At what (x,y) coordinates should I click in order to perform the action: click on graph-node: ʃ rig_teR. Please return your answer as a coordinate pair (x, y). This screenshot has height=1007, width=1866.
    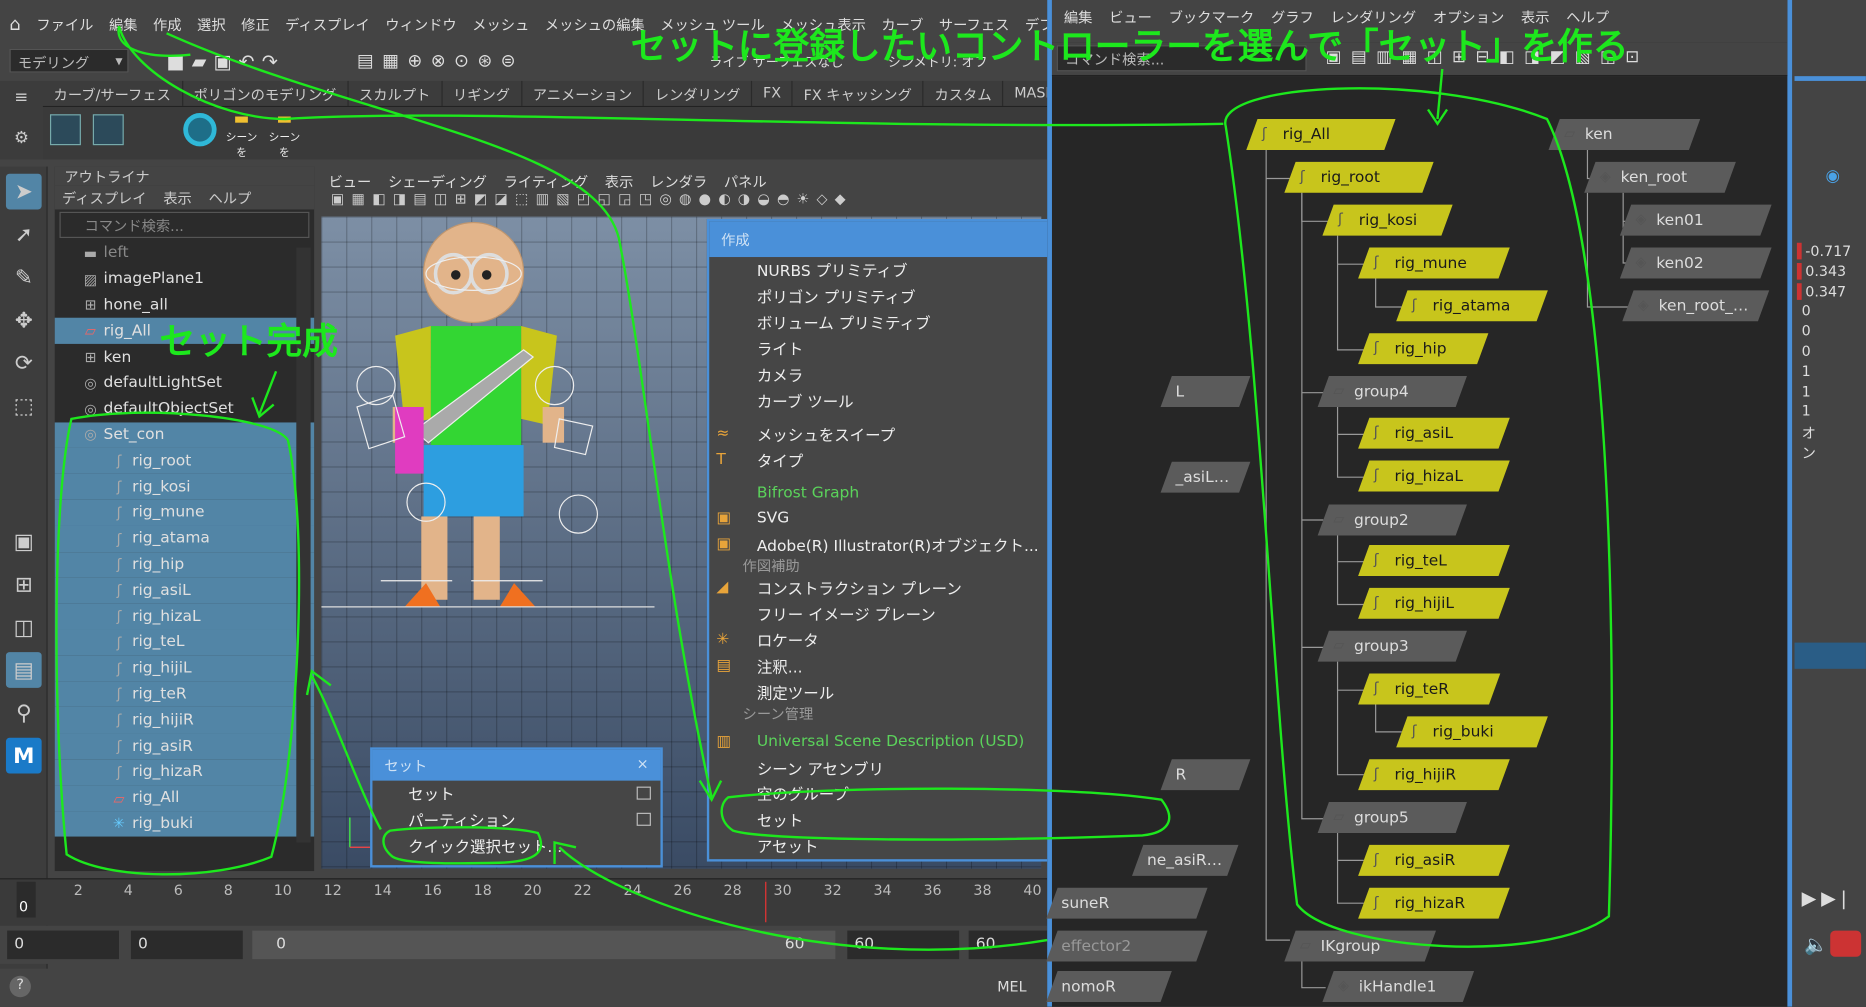
    Looking at the image, I should click on (1429, 689).